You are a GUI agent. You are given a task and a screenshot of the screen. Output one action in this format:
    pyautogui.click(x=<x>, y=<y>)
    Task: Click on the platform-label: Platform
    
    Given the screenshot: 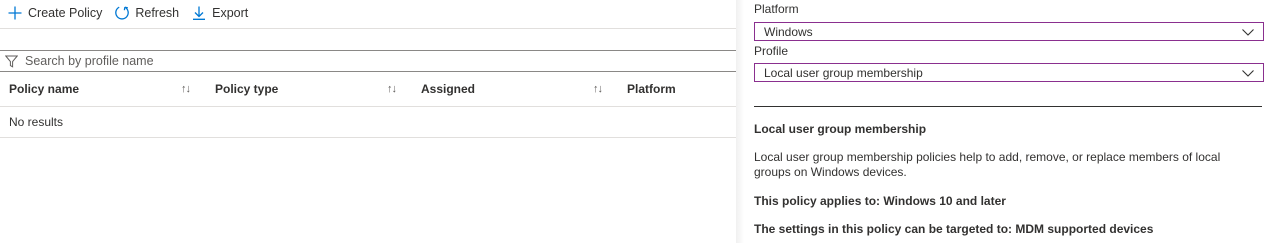 What is the action you would take?
    pyautogui.click(x=776, y=9)
    